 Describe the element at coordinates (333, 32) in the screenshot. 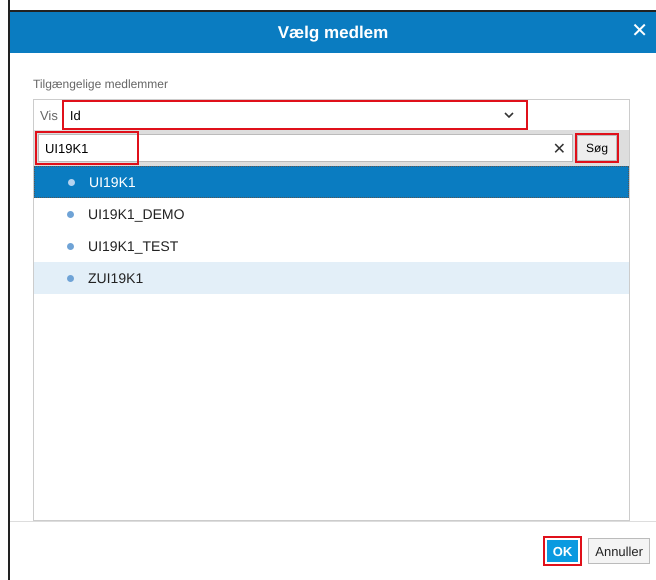

I see `dialog-title: Vælg medlem` at that location.